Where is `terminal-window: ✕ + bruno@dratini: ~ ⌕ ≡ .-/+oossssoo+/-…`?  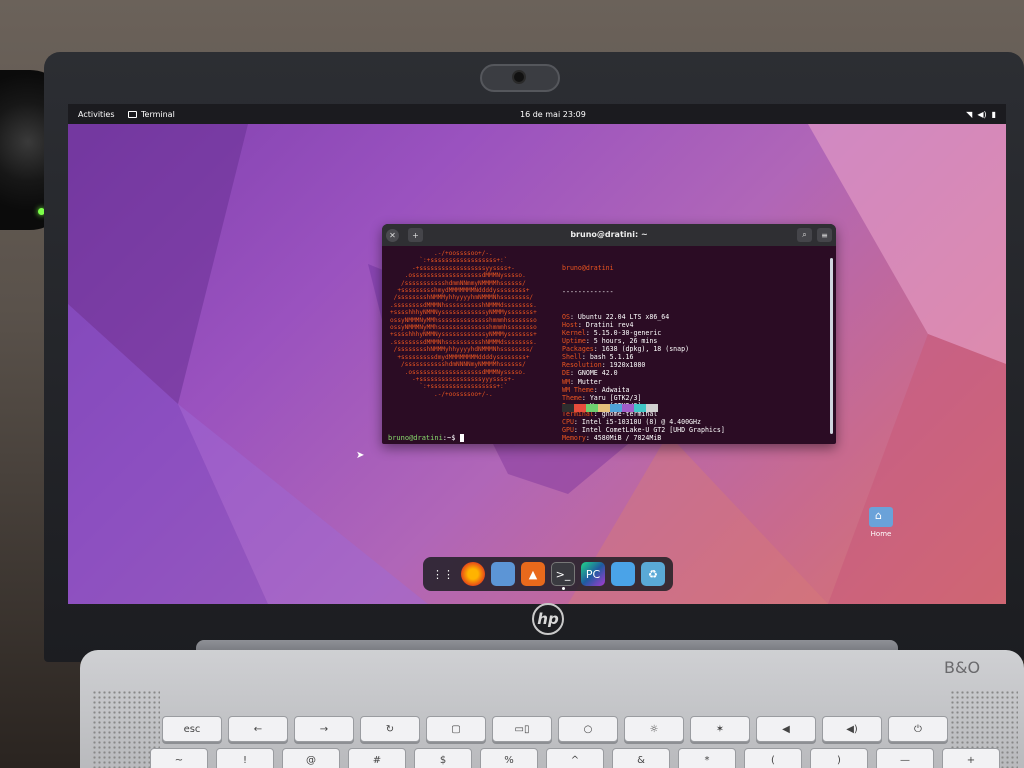 terminal-window: ✕ + bruno@dratini: ~ ⌕ ≡ .-/+oossssoo+/-… is located at coordinates (609, 334).